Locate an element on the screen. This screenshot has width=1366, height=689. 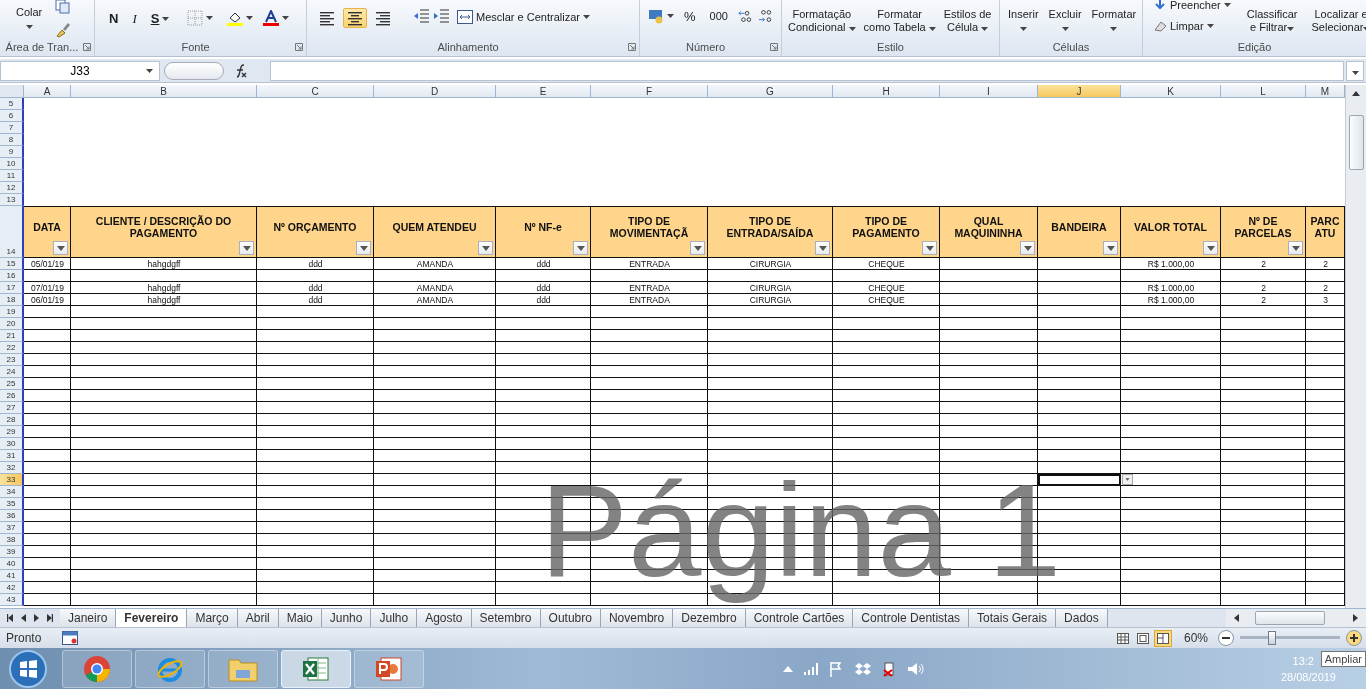
row-number: 15 is located at coordinates (12, 264).